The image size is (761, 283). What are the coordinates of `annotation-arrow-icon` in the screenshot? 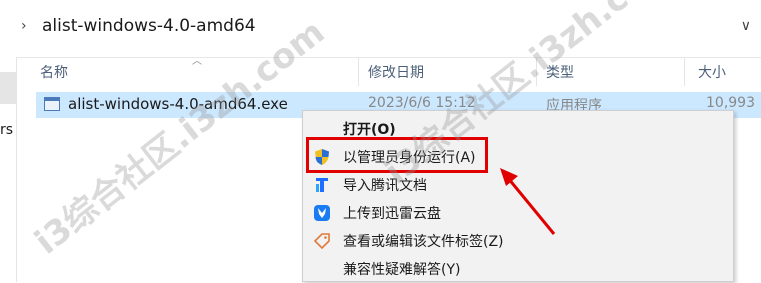 It's located at (528, 201).